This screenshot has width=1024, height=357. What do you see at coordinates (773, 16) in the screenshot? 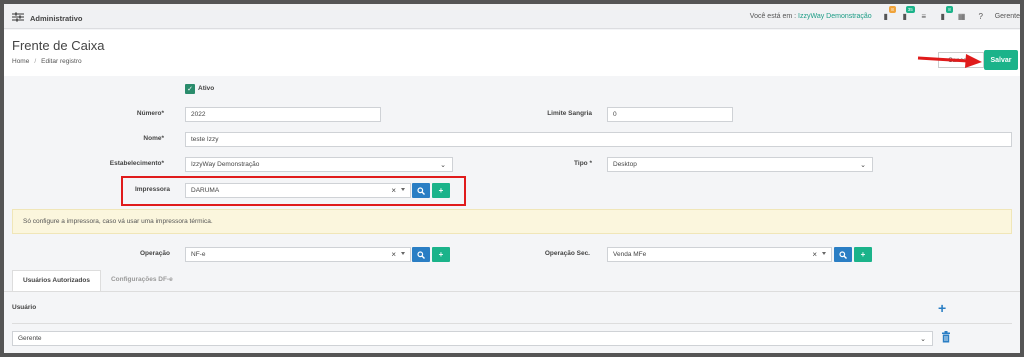
I see `location-prefix: Você está em :` at bounding box center [773, 16].